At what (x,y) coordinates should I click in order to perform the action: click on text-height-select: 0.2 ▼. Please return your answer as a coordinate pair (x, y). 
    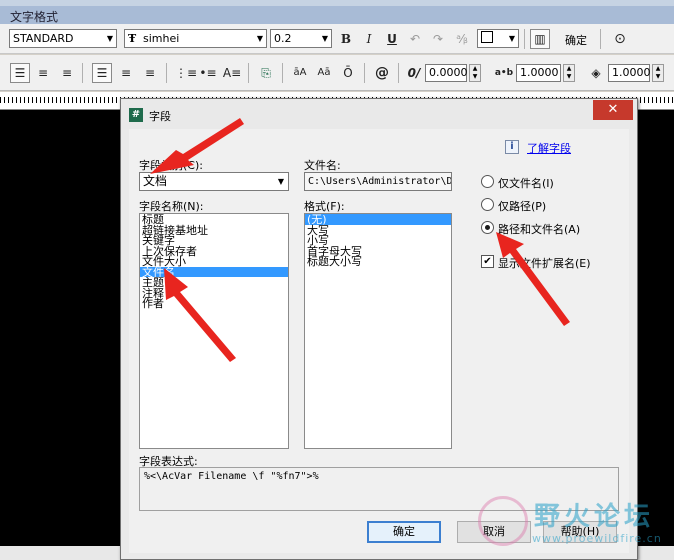
    Looking at the image, I should click on (301, 38).